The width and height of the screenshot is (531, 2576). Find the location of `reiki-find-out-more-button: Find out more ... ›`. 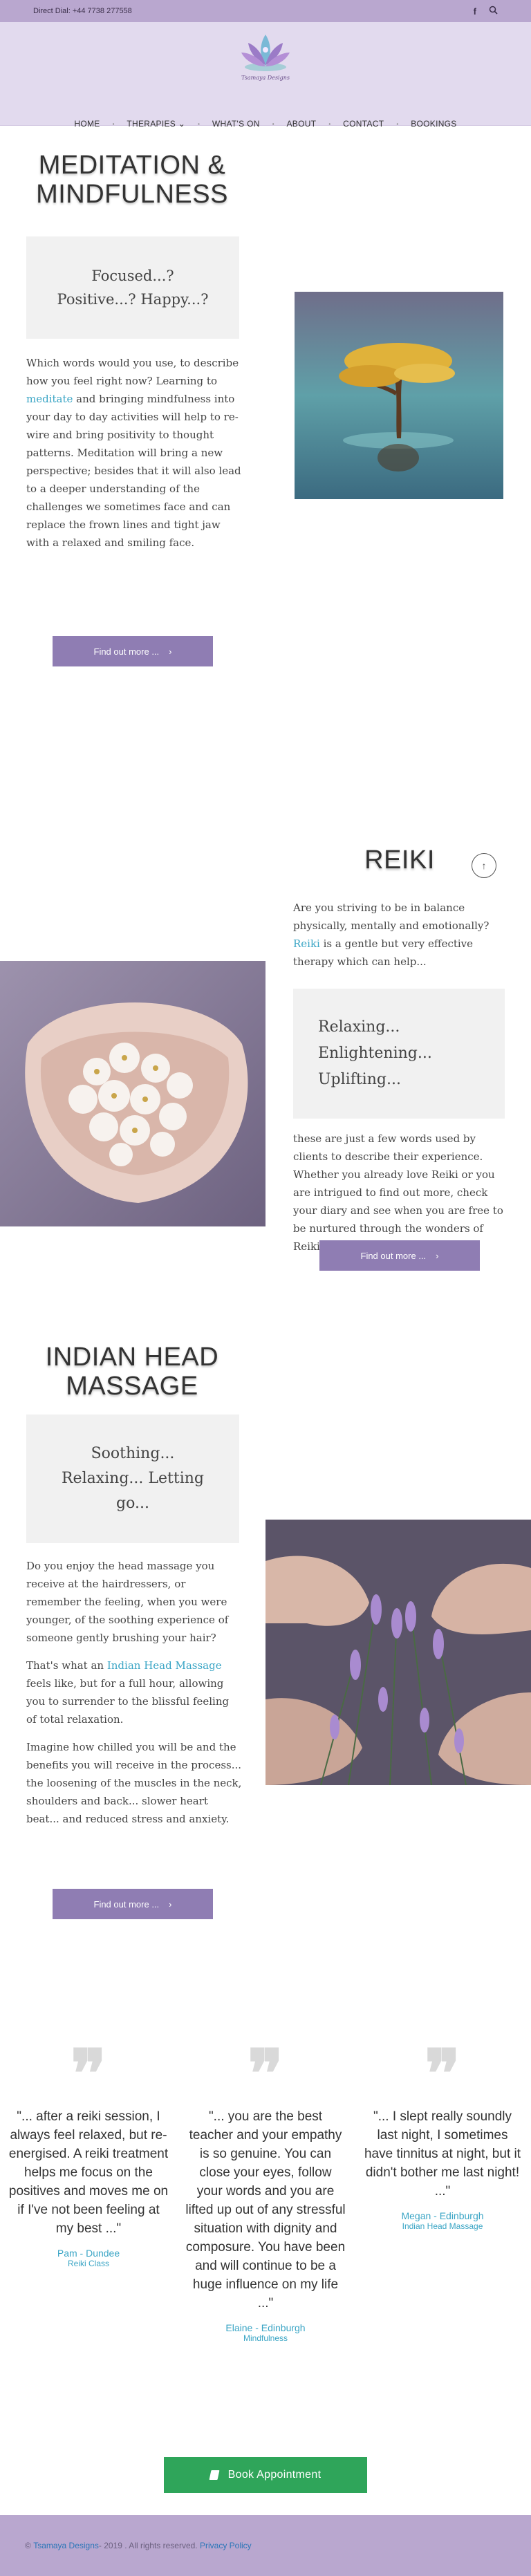

reiki-find-out-more-button: Find out more ... › is located at coordinates (399, 1255).